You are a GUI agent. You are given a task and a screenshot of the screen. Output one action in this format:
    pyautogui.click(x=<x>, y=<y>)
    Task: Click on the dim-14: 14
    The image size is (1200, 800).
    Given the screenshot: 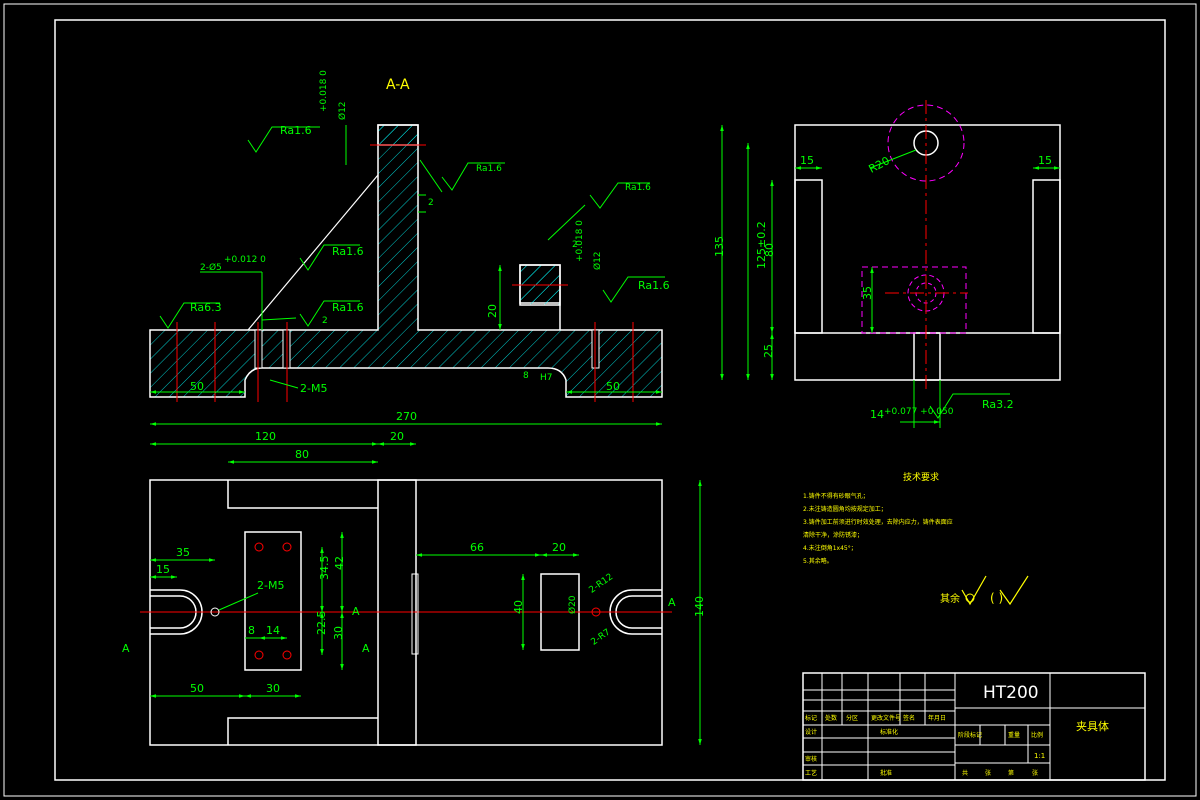 What is the action you would take?
    pyautogui.click(x=273, y=630)
    